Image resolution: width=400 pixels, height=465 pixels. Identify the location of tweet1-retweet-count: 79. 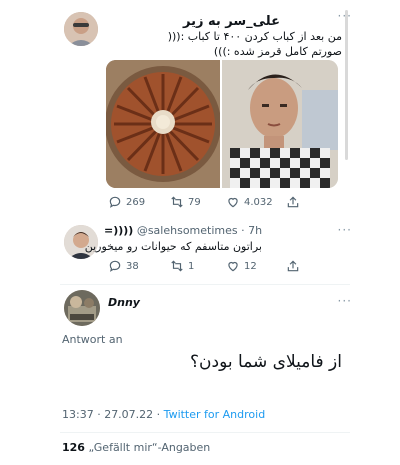
(194, 202).